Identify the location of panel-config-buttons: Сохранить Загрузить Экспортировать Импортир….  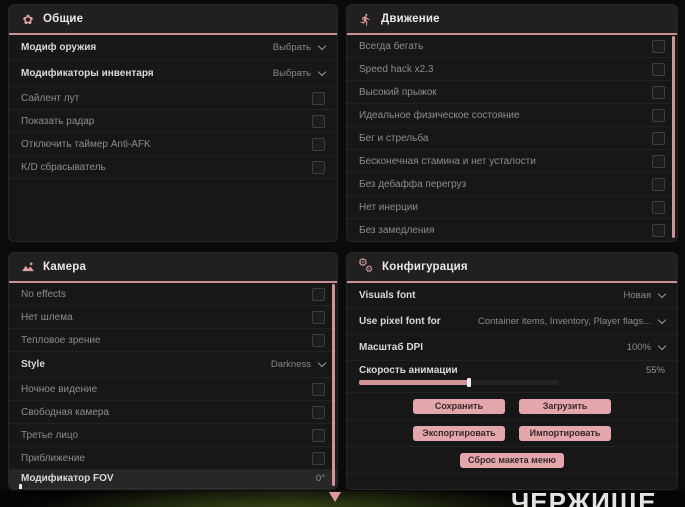
(512, 433).